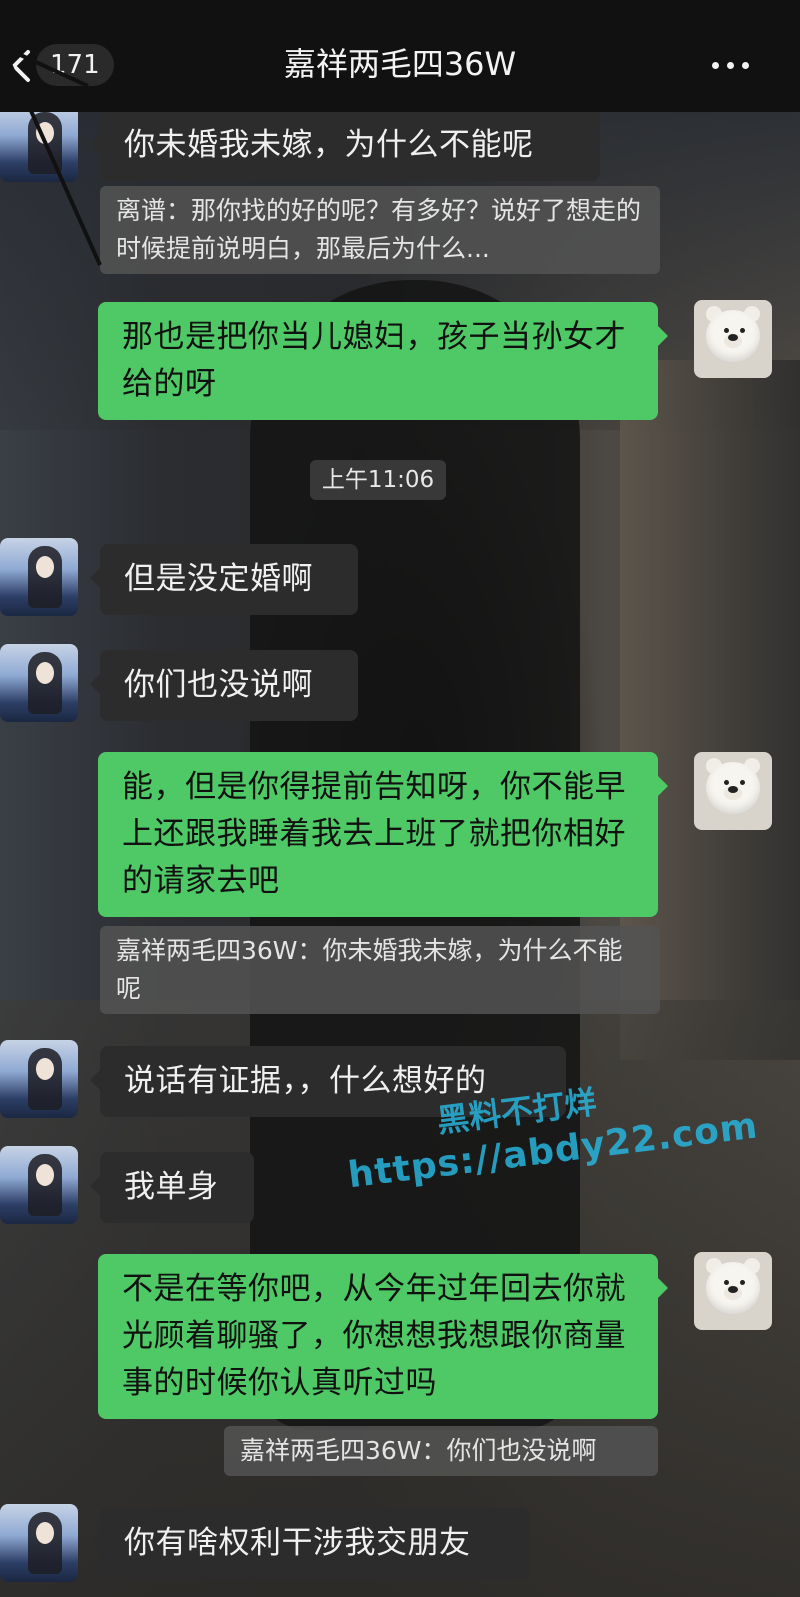 The image size is (800, 1597). I want to click on incoming-message: 我单身, so click(172, 1187).